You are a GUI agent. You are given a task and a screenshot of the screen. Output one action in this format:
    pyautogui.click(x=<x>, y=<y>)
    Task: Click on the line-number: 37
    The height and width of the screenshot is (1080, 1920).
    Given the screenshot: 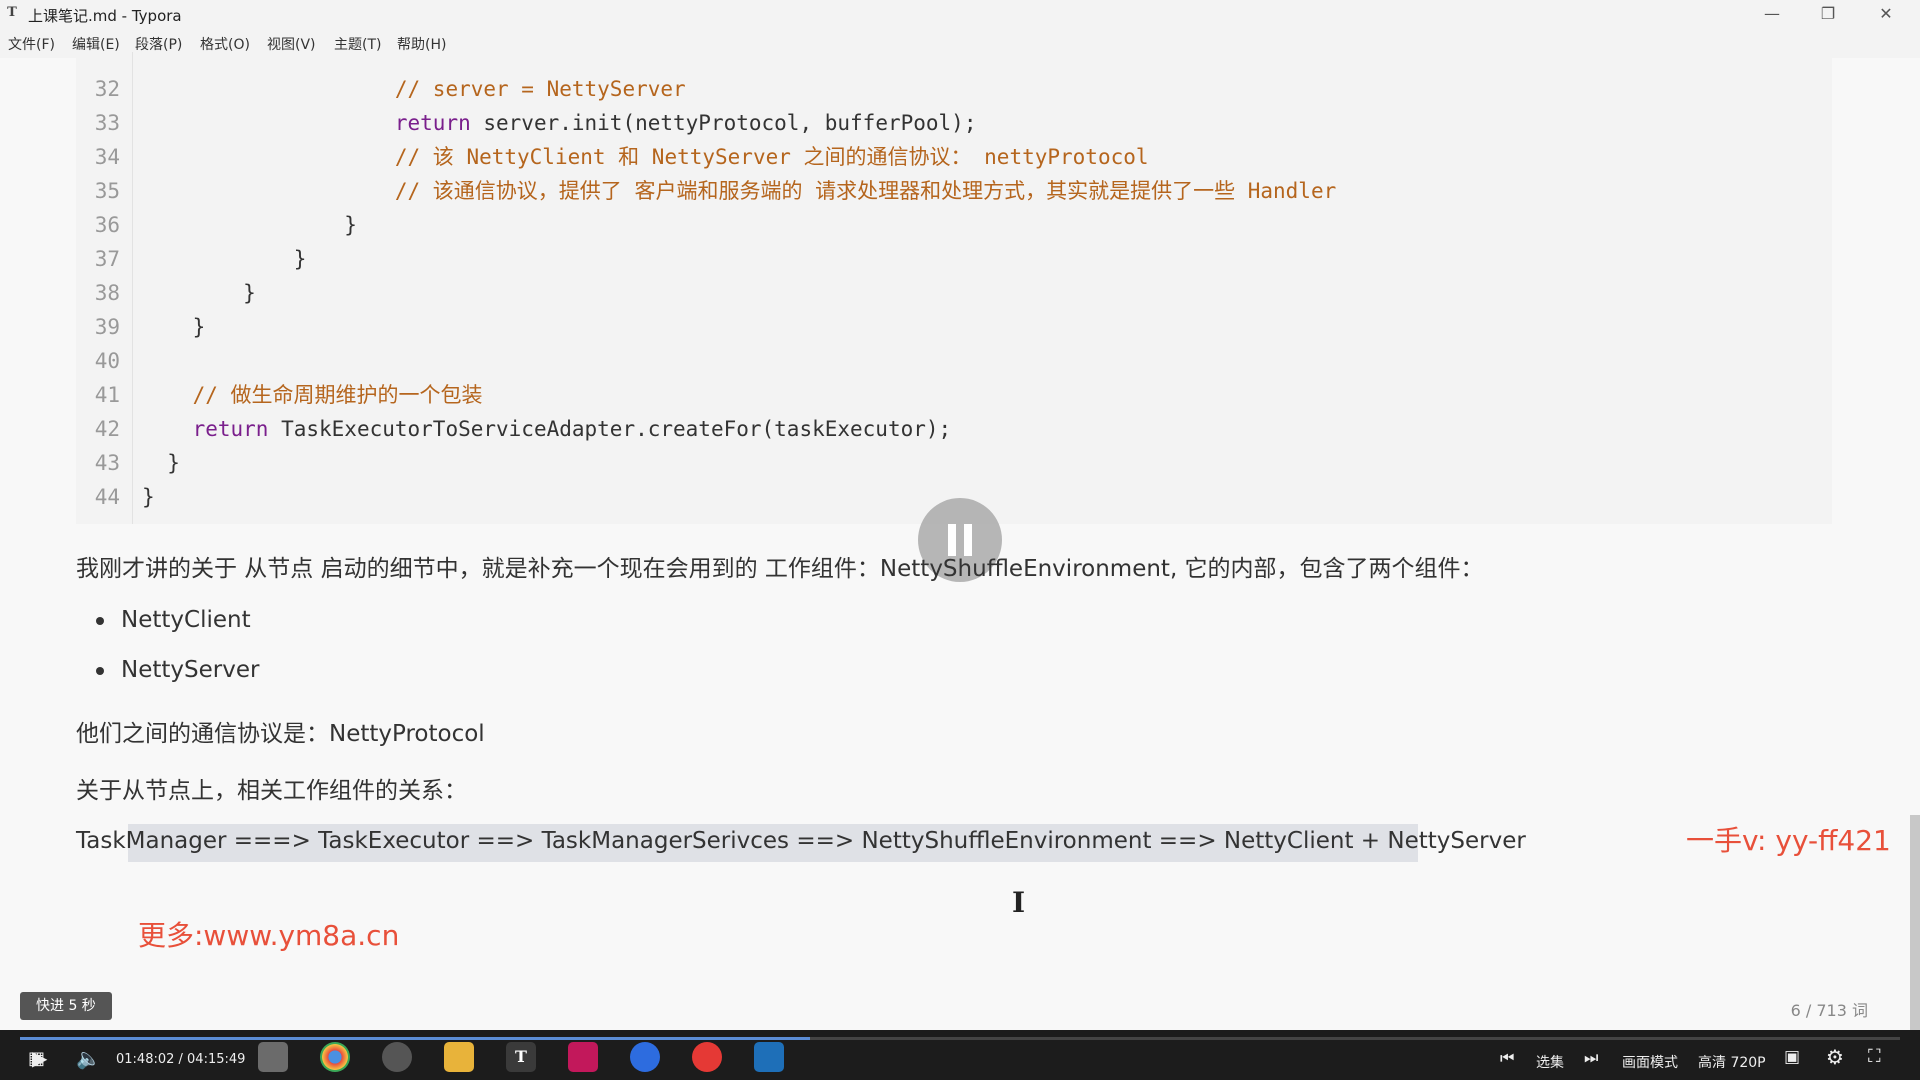 What is the action you would take?
    pyautogui.click(x=107, y=259)
    